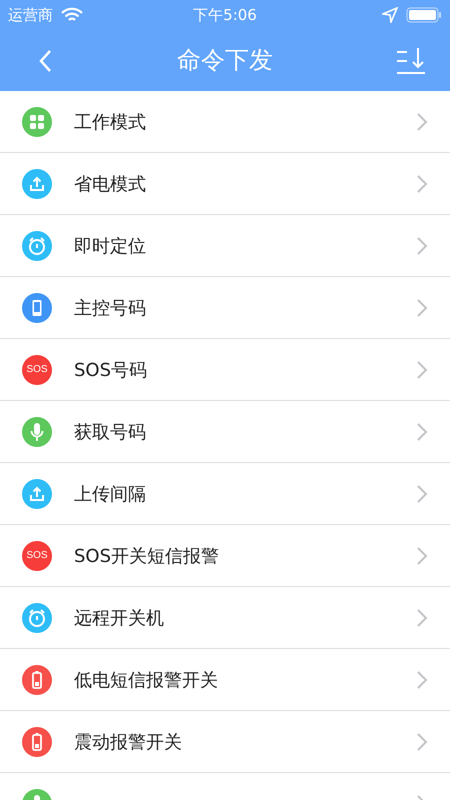 The height and width of the screenshot is (800, 450). I want to click on command-item: 主控号码, so click(225, 308).